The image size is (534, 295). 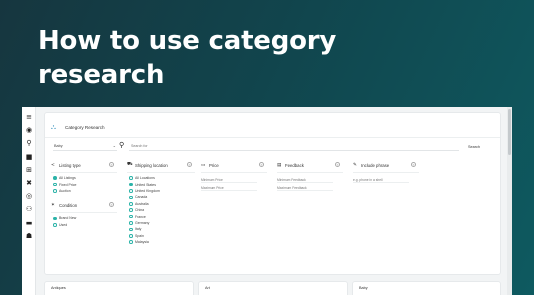 I want to click on radio-option-label: Brand New, so click(x=67, y=218).